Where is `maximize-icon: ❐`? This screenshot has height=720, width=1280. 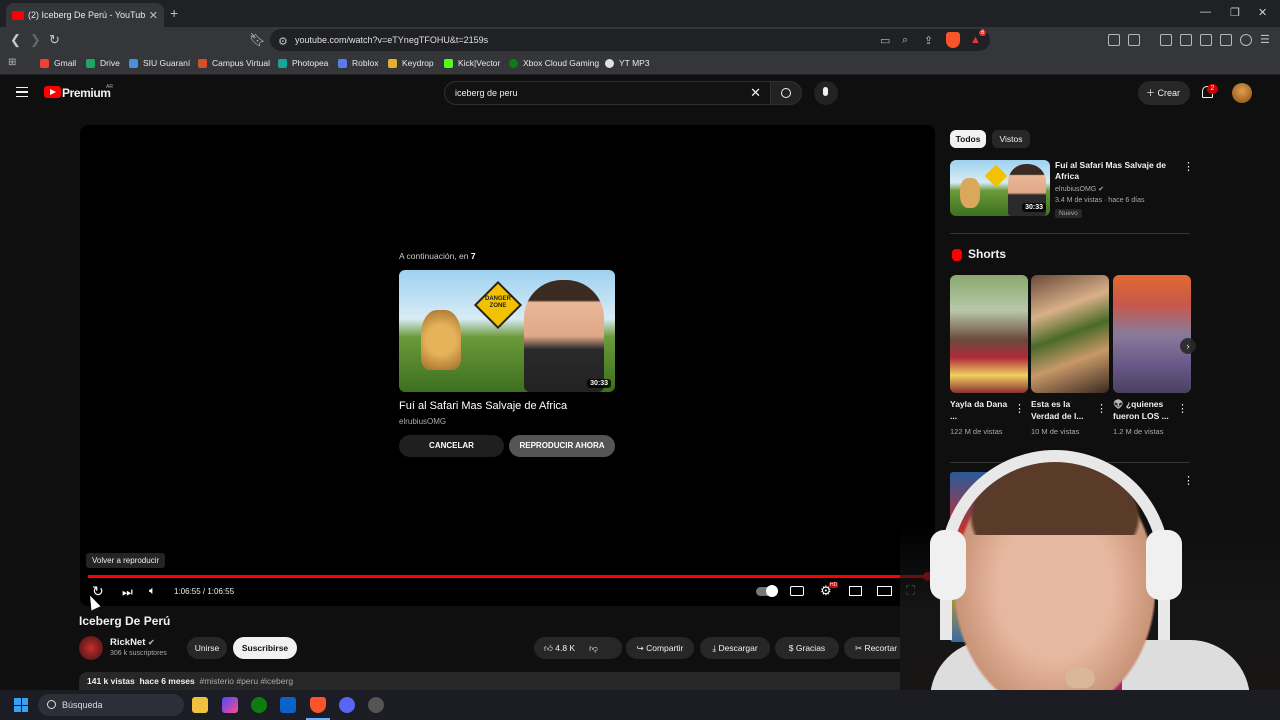 maximize-icon: ❐ is located at coordinates (1235, 12).